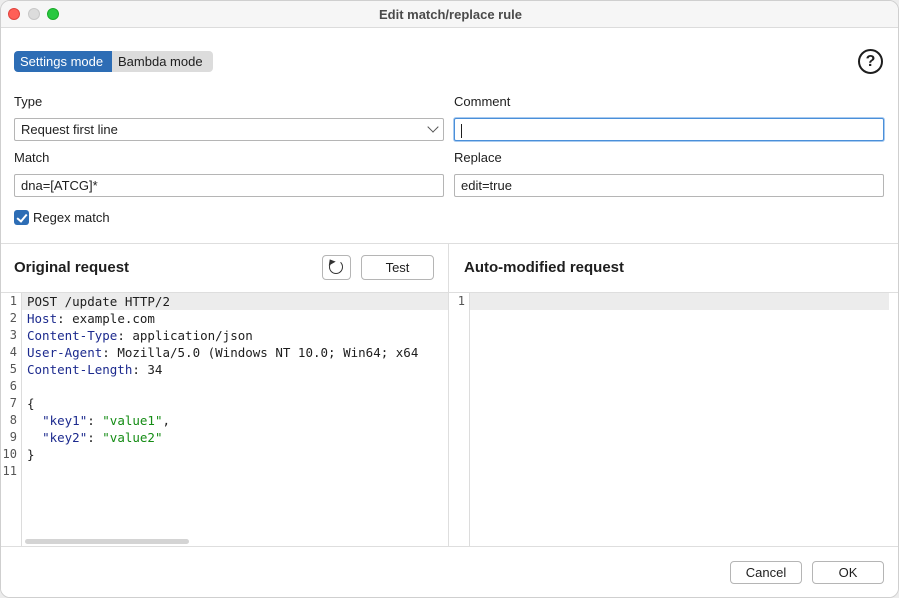  I want to click on line-number: 8, so click(13, 420).